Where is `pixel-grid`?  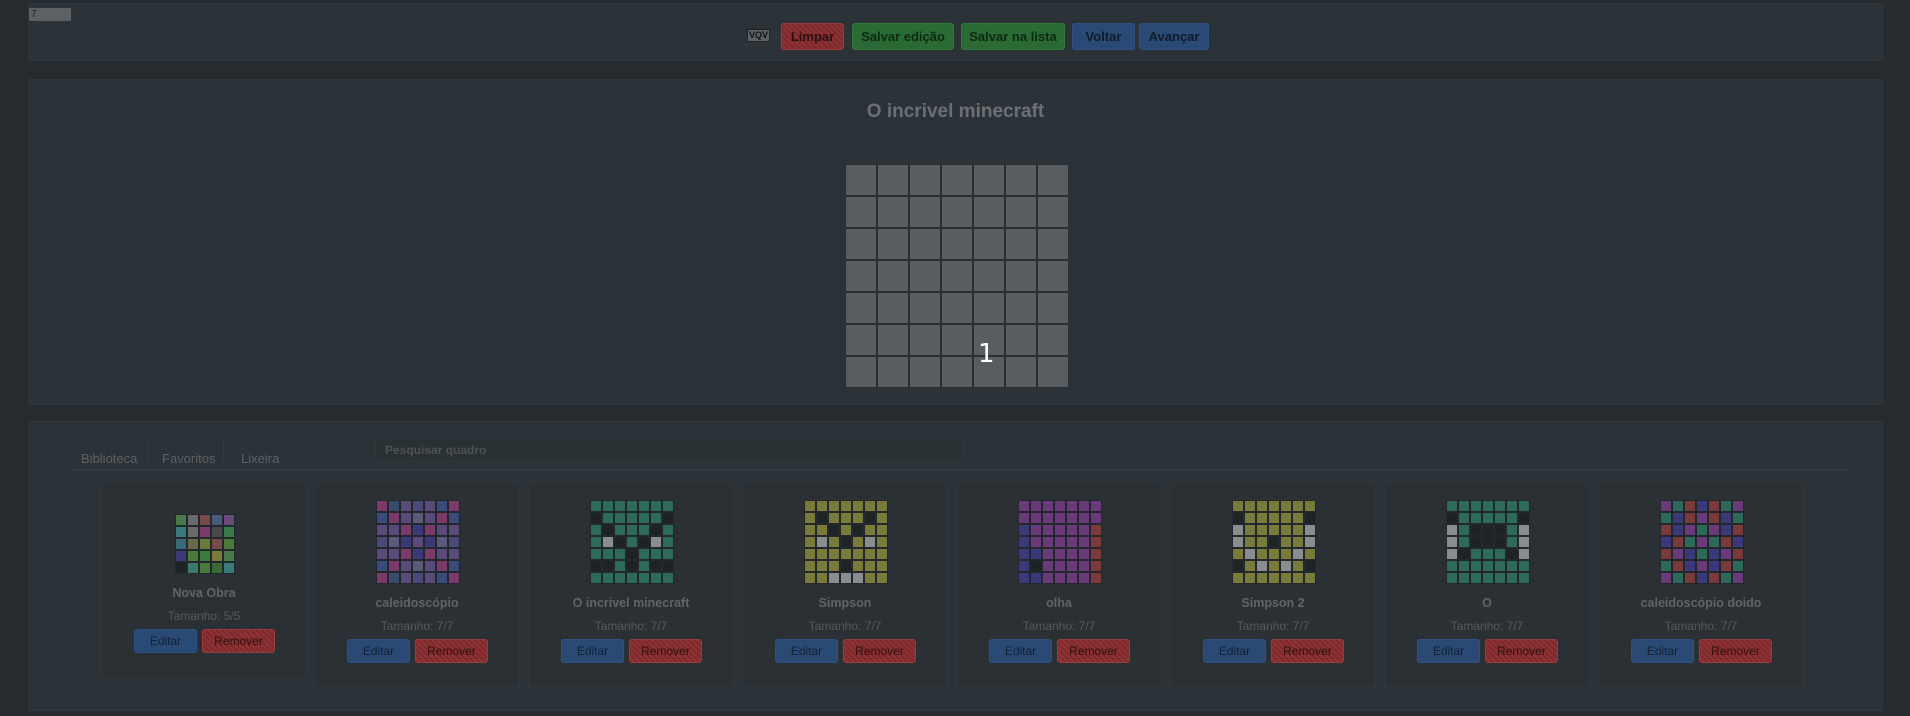 pixel-grid is located at coordinates (958, 277).